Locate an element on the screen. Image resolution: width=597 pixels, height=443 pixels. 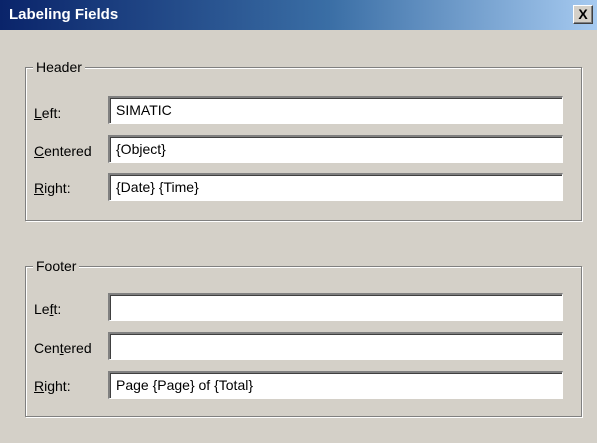
header-left-label: Left: is located at coordinates (48, 113).